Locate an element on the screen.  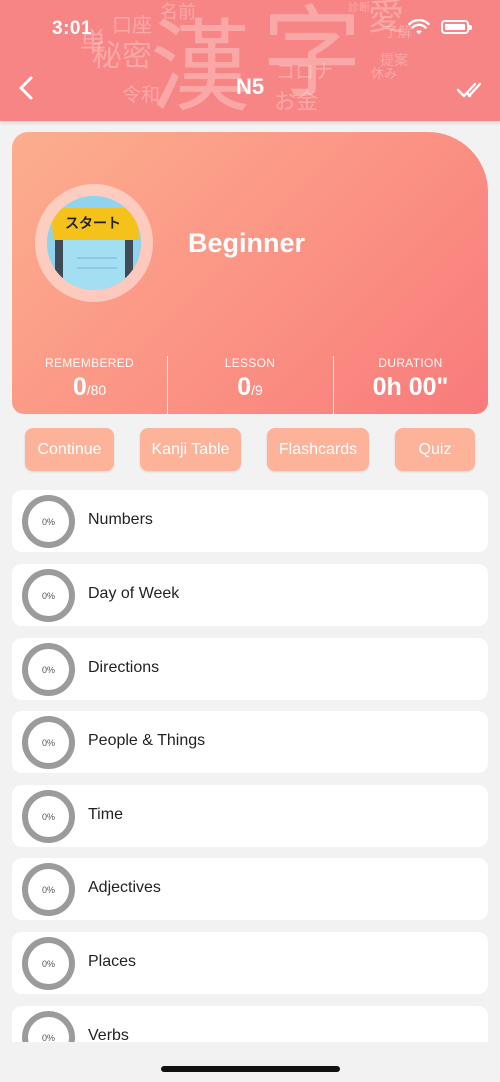
lesson-label: Places is located at coordinates (112, 961).